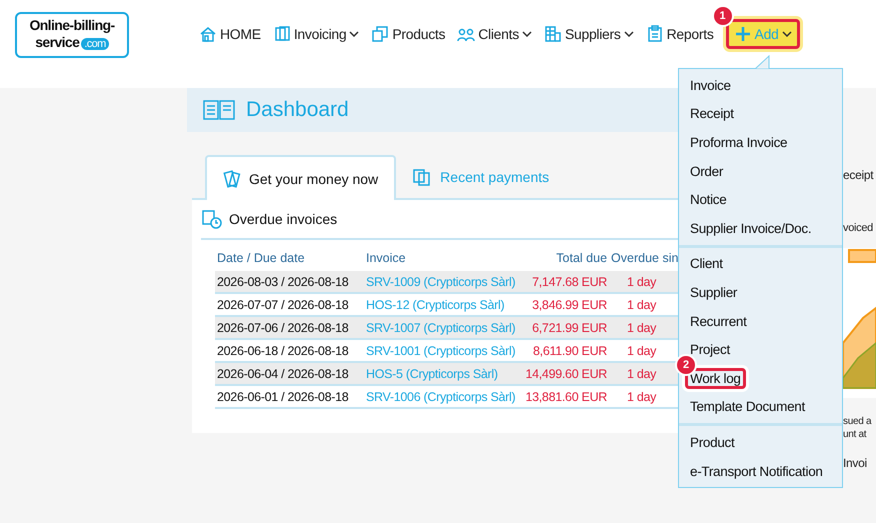 Image resolution: width=876 pixels, height=523 pixels. I want to click on nav-item: Clients, so click(494, 34).